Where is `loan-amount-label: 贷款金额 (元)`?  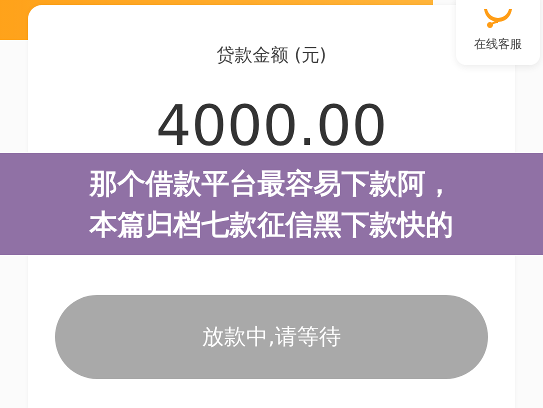
loan-amount-label: 贷款金额 (元) is located at coordinates (271, 56).